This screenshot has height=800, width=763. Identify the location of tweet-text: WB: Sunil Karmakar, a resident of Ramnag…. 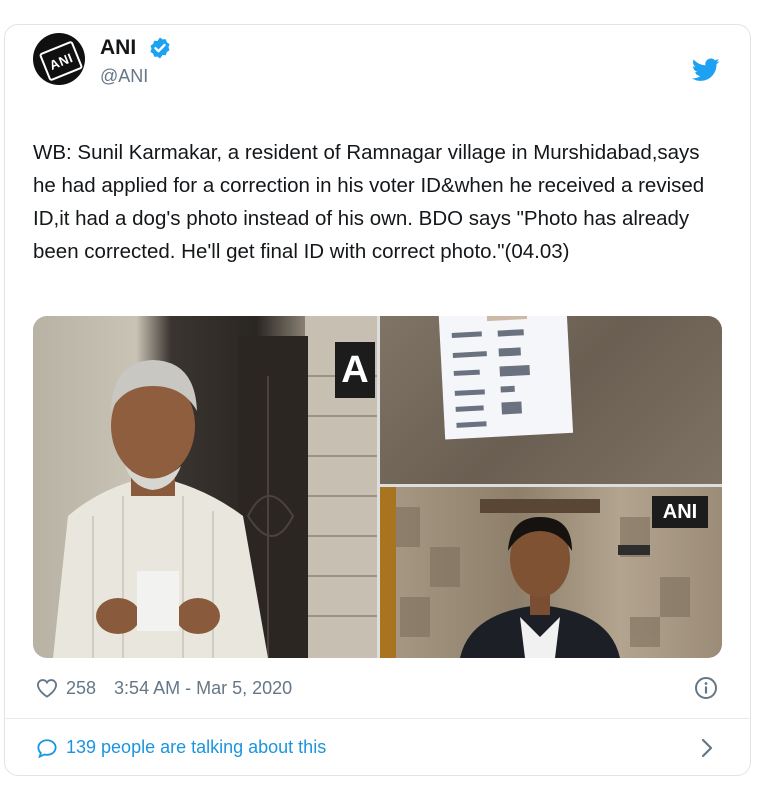
(369, 202).